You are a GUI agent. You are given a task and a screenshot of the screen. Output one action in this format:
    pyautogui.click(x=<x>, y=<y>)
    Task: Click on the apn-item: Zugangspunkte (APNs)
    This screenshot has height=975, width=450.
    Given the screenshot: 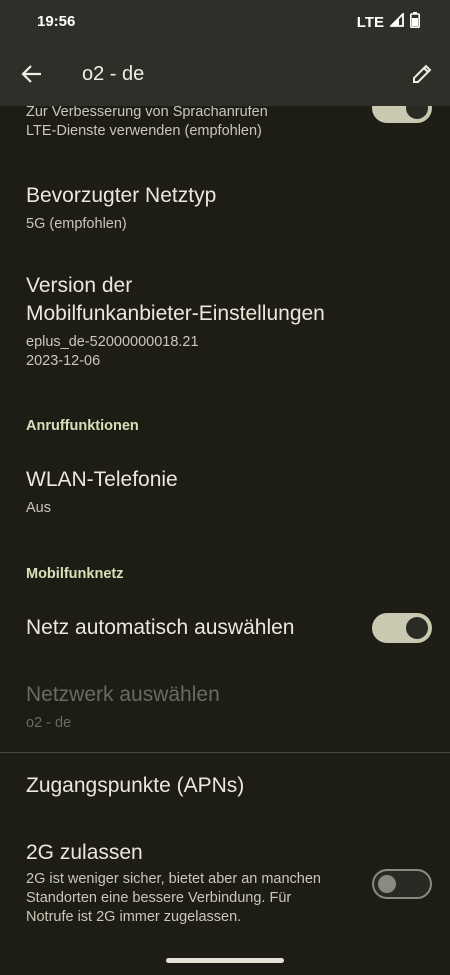 What is the action you would take?
    pyautogui.click(x=226, y=786)
    